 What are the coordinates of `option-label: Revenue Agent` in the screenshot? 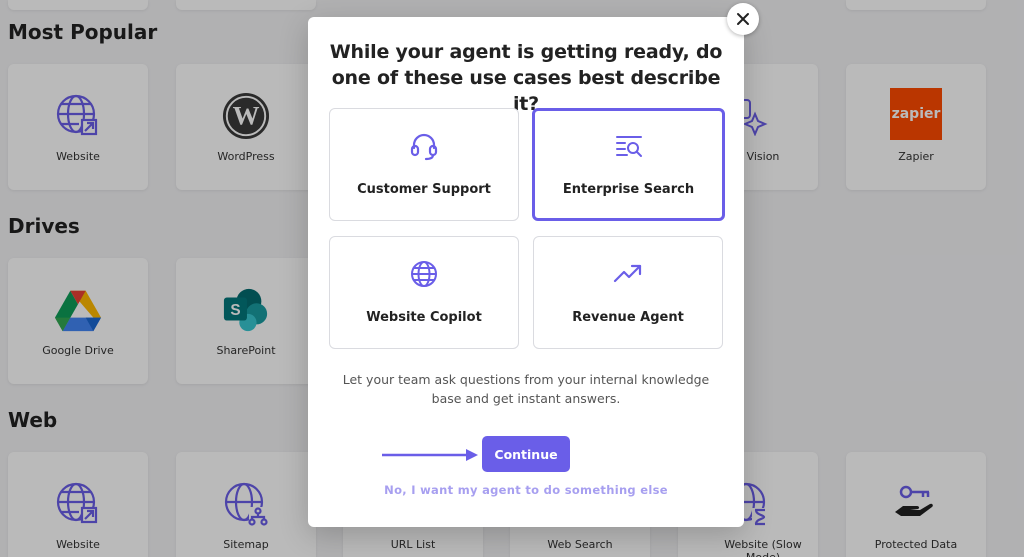 It's located at (628, 317).